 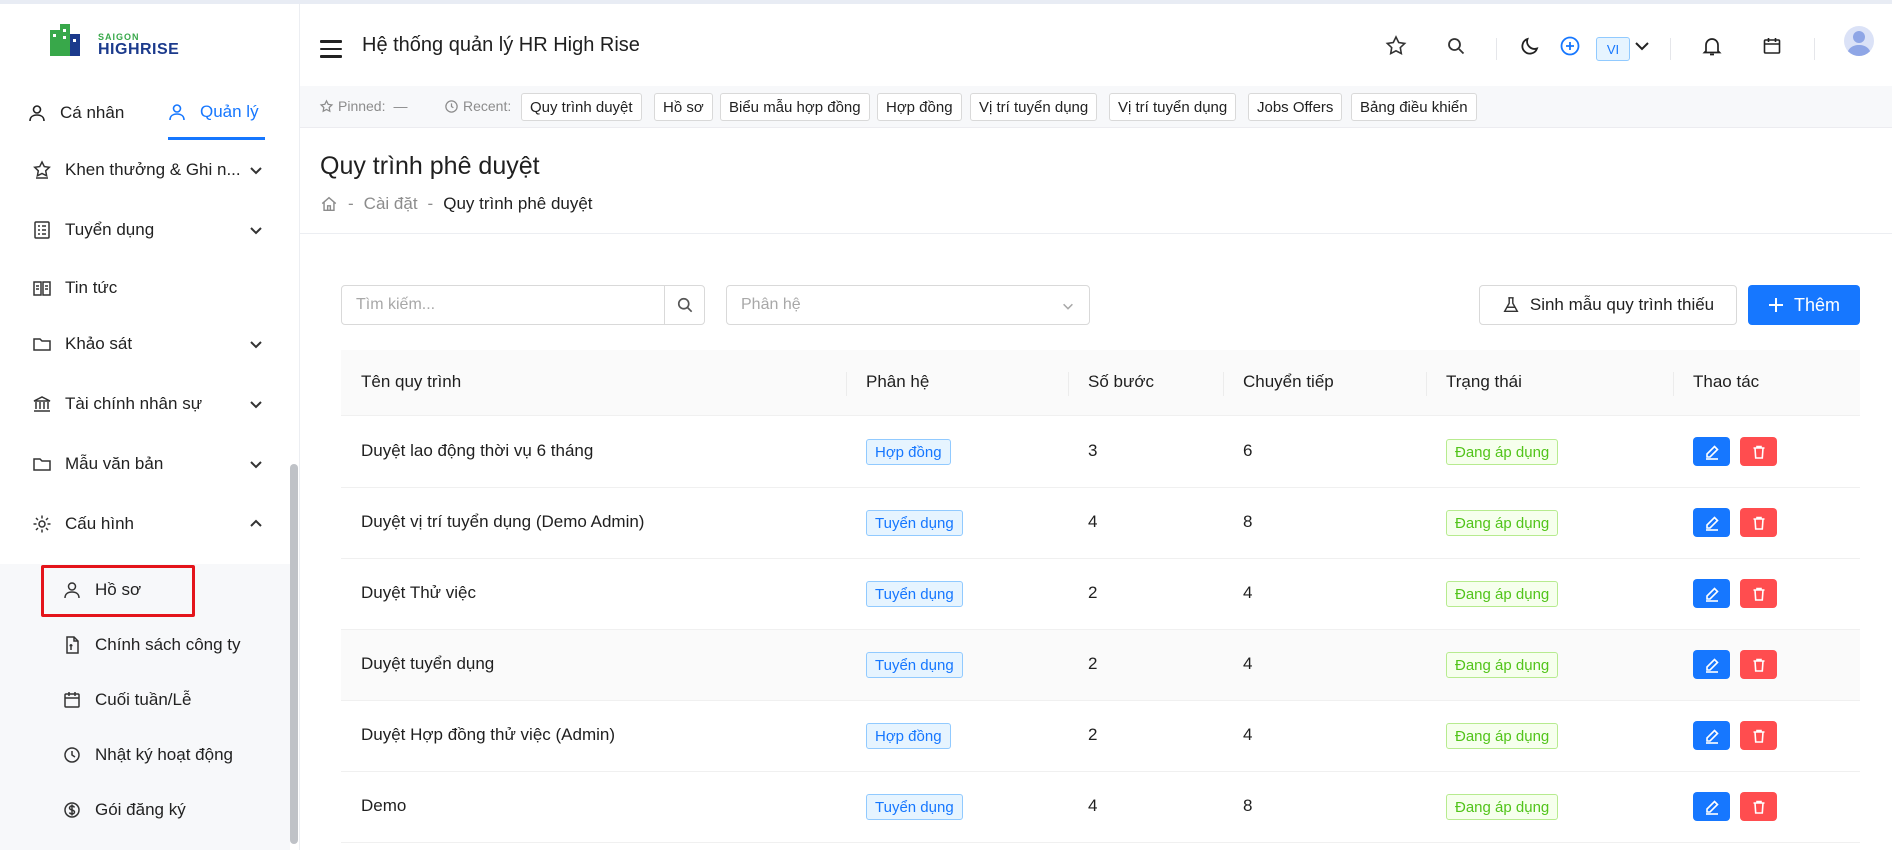 I want to click on sidebar-item-recruitment: Tuyển dụng, so click(x=145, y=230).